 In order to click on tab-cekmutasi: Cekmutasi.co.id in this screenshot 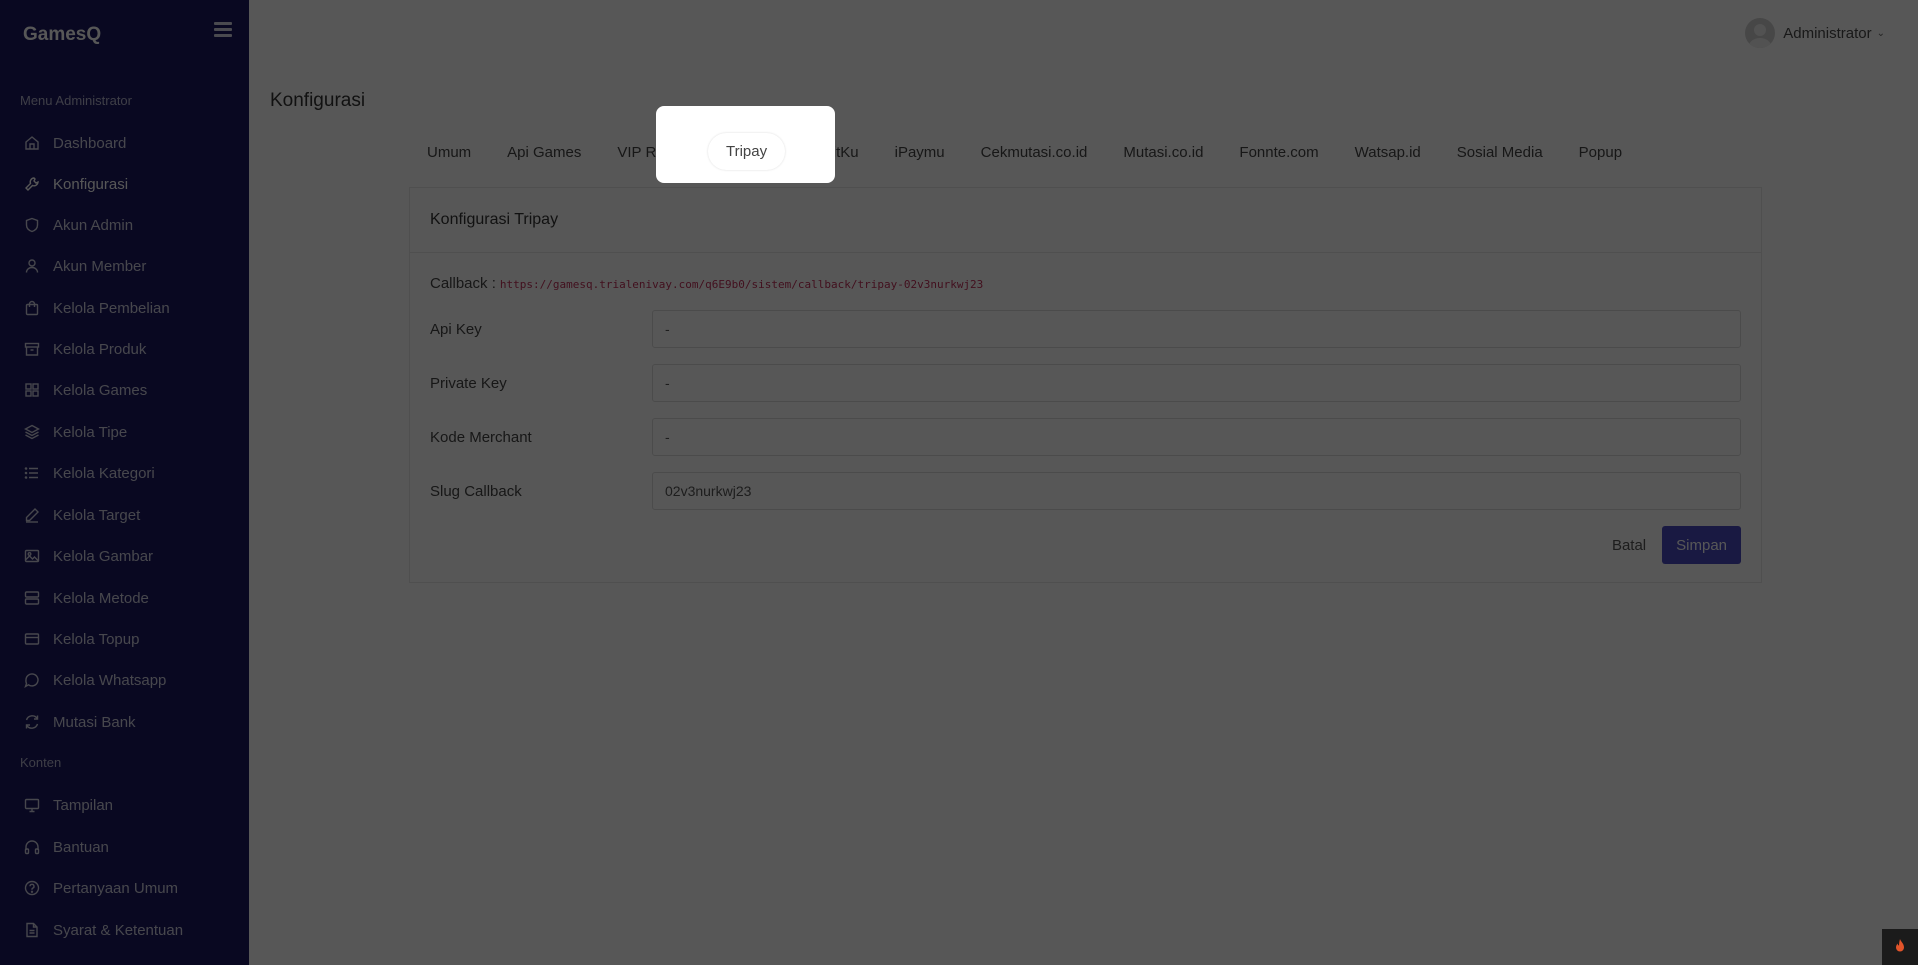, I will do `click(1034, 152)`.